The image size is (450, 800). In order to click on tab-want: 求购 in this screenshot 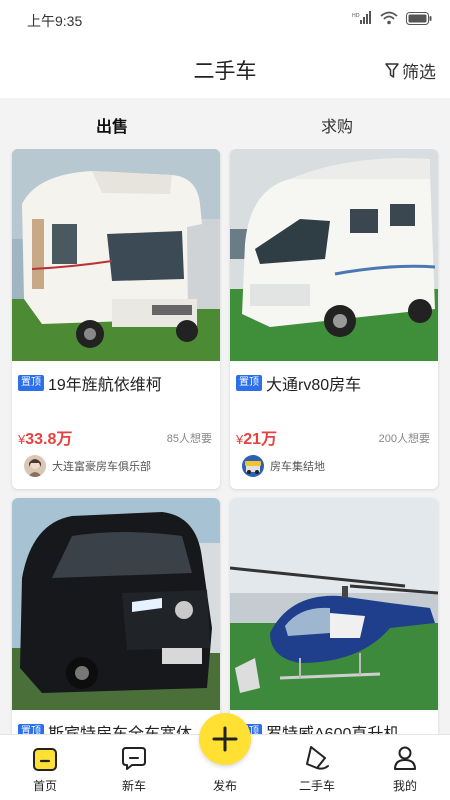, I will do `click(337, 125)`.